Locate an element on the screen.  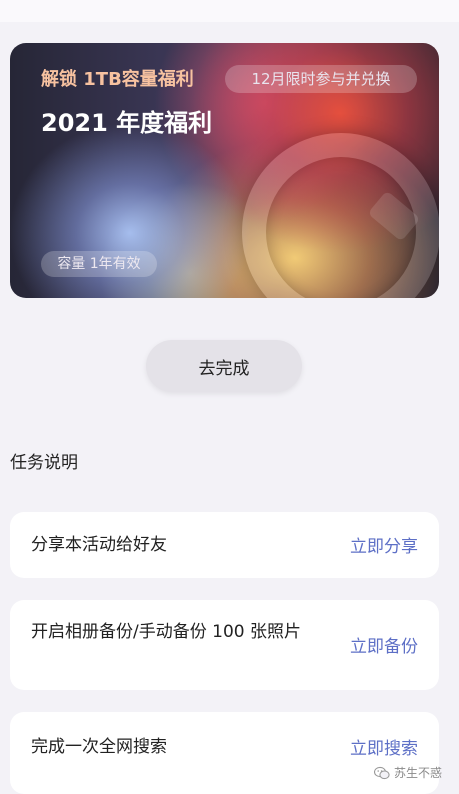
task-card-backup: 开启相册备份/手动备份 100 张照片 立即备份 is located at coordinates (224, 645).